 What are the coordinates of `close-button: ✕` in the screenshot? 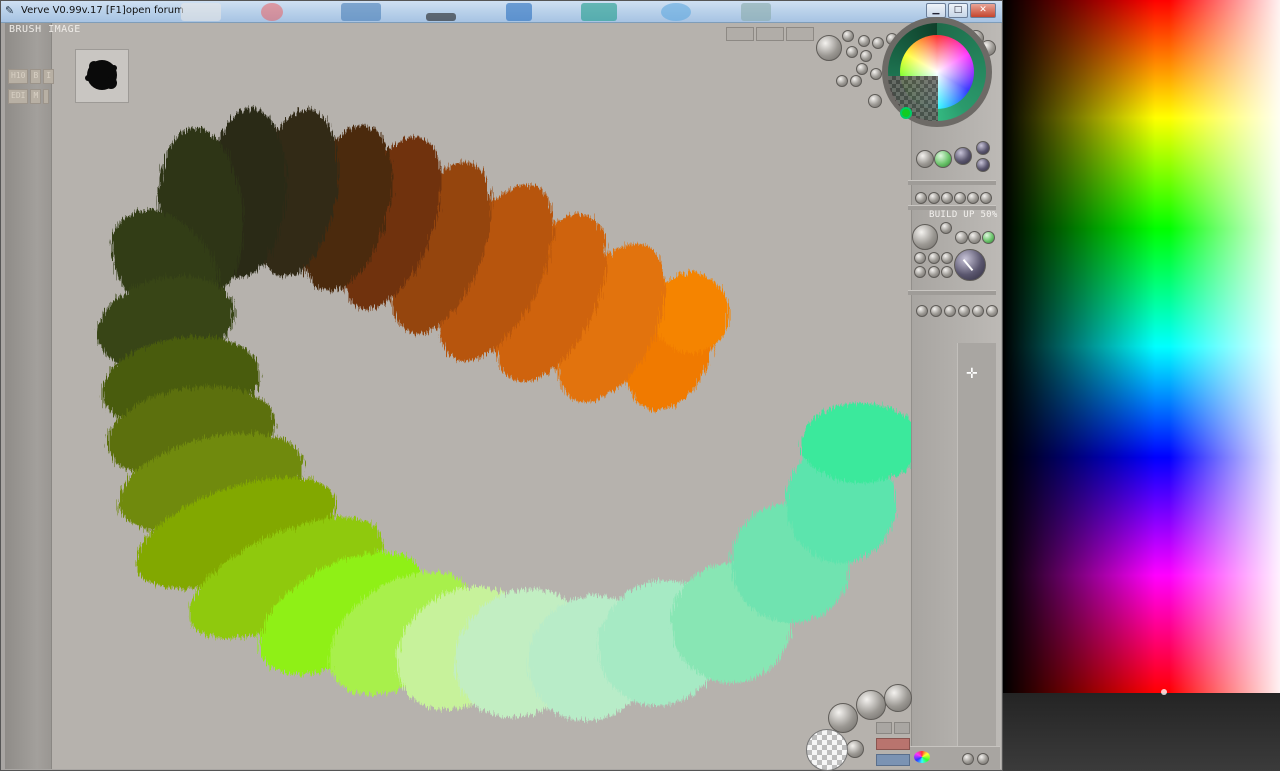 It's located at (983, 10).